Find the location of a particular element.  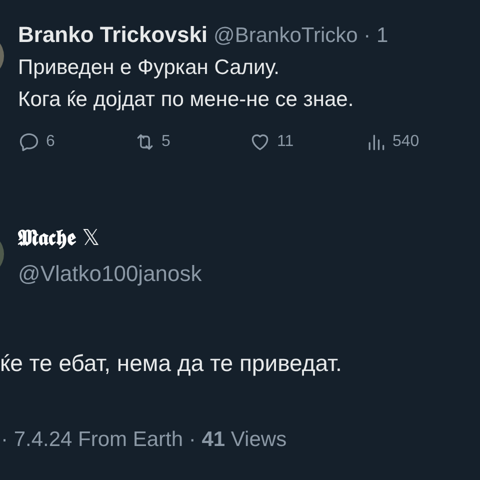

tweet-text: Приведен е Фуркан Салиу. is located at coordinates (149, 67).